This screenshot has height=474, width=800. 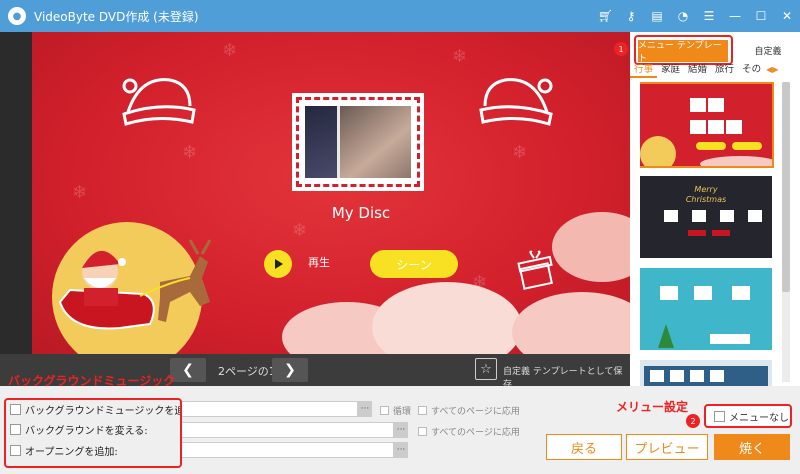 I want to click on photo-part-right, so click(x=375, y=142).